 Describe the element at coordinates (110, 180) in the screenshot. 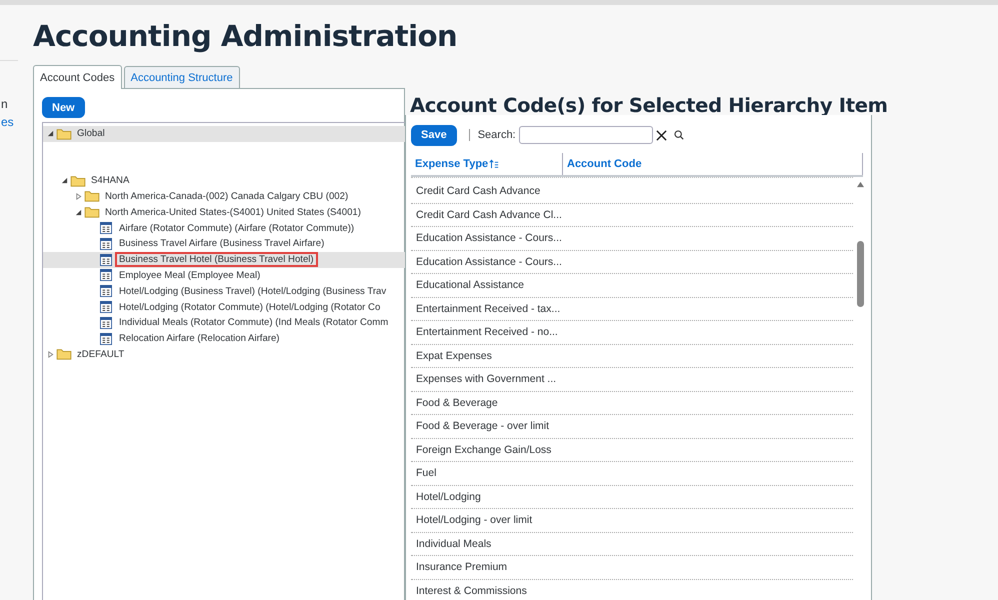

I see `tree-item: S4HANA` at that location.